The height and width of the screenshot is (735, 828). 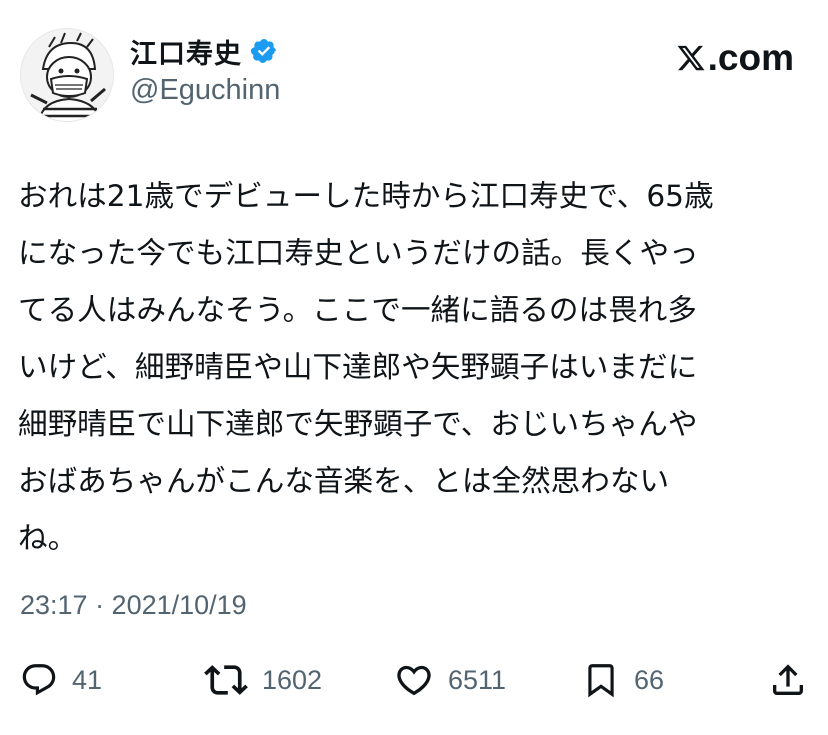 What do you see at coordinates (263, 51) in the screenshot?
I see `verified-badge-icon` at bounding box center [263, 51].